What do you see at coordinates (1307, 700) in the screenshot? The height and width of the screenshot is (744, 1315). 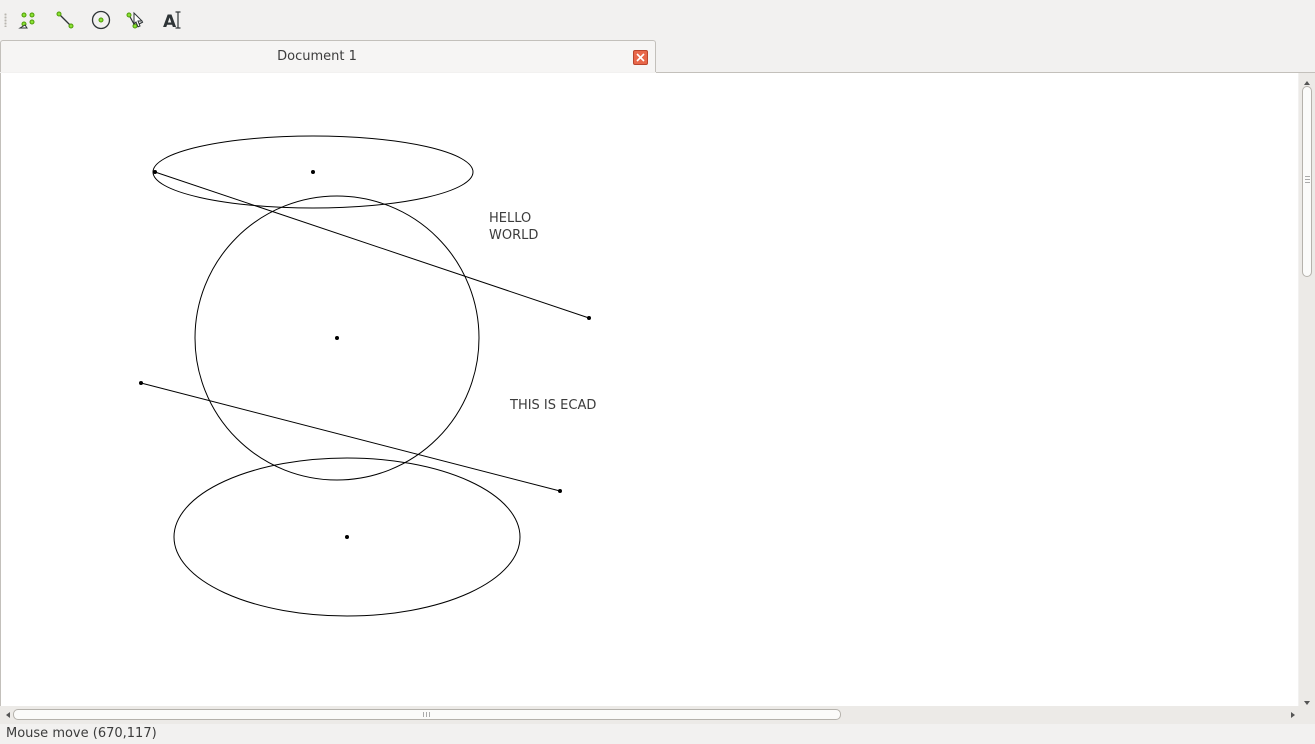 I see `scroll-down-arrow` at bounding box center [1307, 700].